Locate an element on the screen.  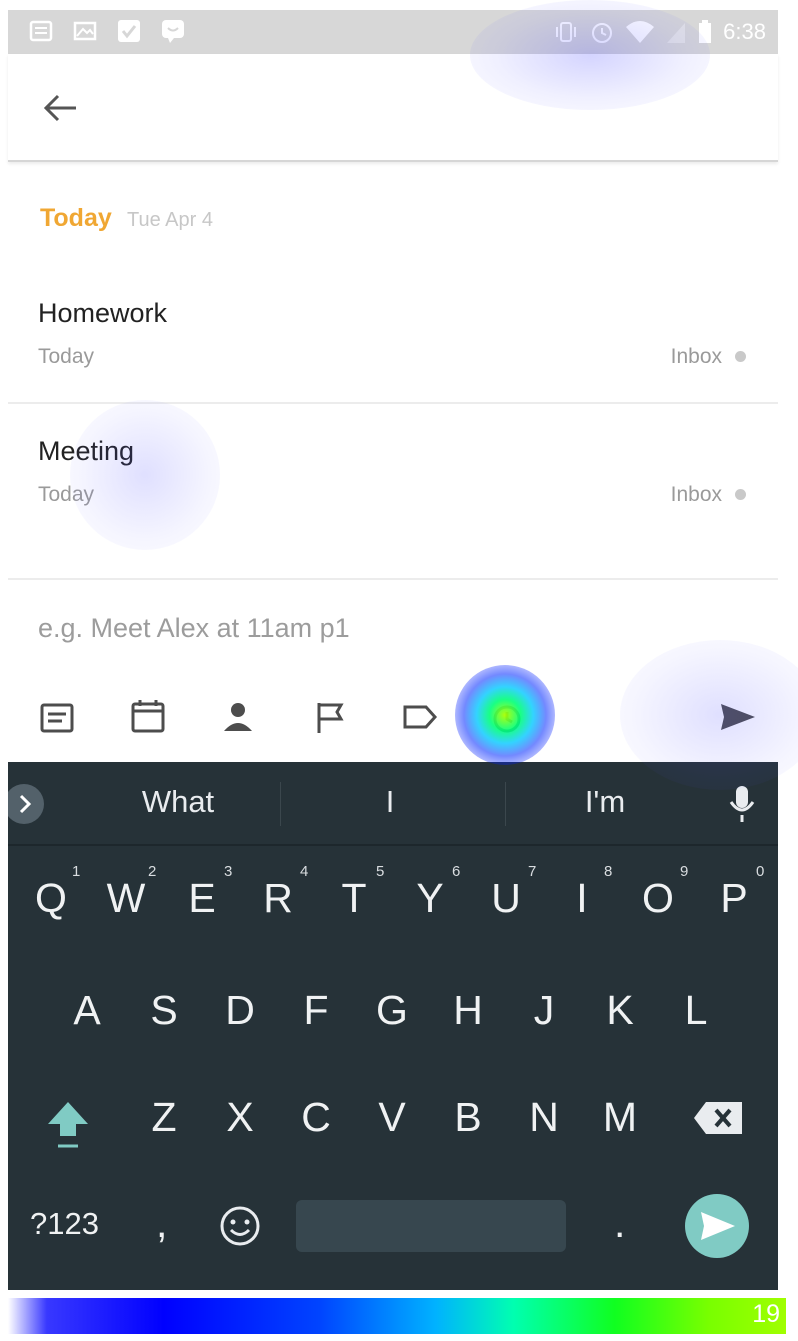
key-j: J is located at coordinates (544, 1010).